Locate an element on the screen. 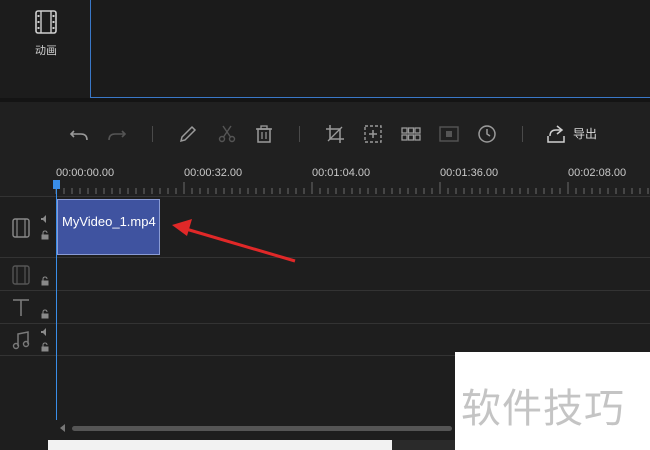 Image resolution: width=650 pixels, height=450 pixels. timeline-scrollbar is located at coordinates (257, 428).